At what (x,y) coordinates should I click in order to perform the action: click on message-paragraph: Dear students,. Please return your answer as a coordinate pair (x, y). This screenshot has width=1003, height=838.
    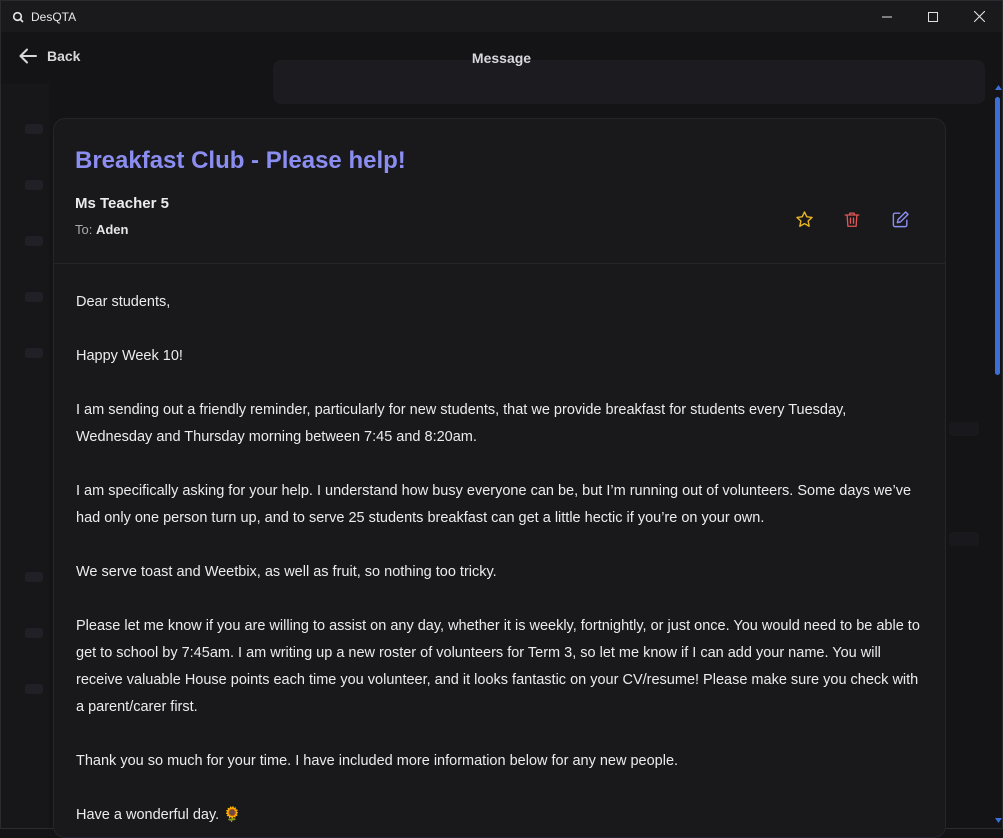
    Looking at the image, I should click on (123, 302).